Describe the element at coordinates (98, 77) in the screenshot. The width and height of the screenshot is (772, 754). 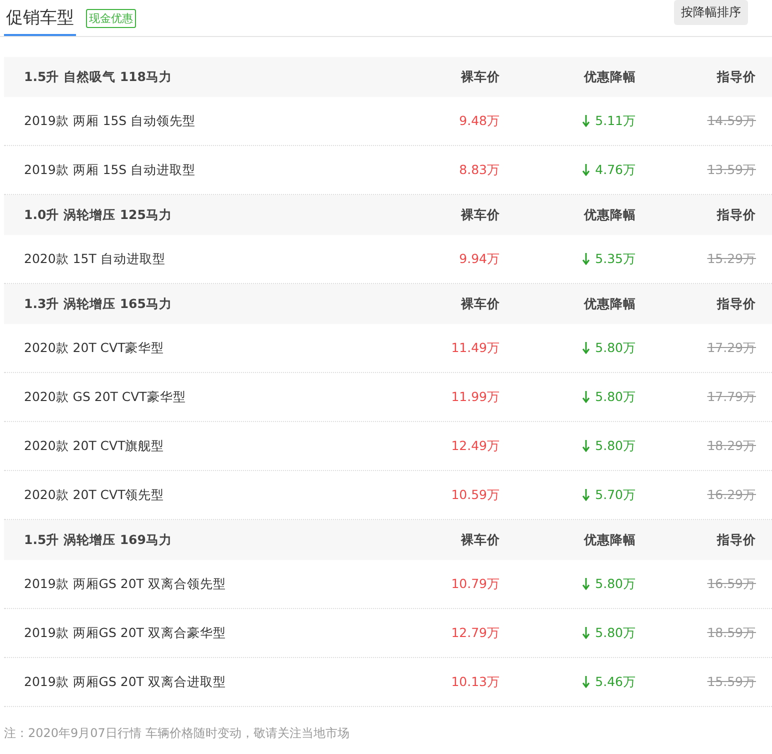
I see `engine-title: 1.5升 自然吸气 118马力` at that location.